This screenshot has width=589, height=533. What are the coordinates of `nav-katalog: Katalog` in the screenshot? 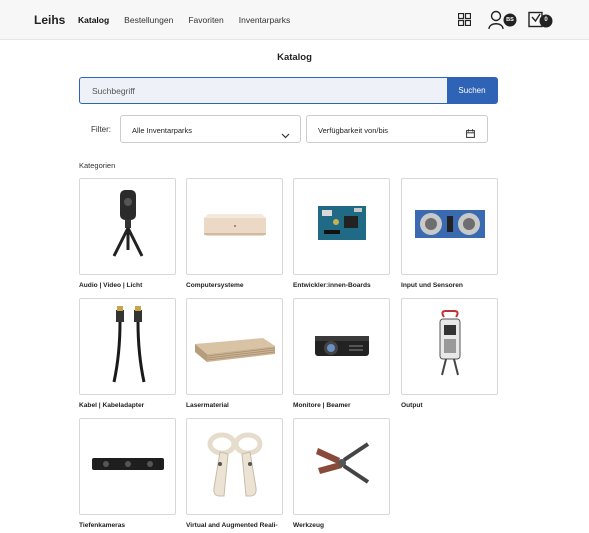 It's located at (93, 20).